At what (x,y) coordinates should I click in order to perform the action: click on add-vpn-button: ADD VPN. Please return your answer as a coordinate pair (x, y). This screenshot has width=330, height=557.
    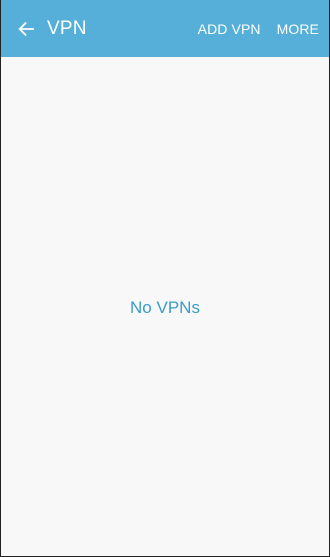
    Looking at the image, I should click on (229, 28).